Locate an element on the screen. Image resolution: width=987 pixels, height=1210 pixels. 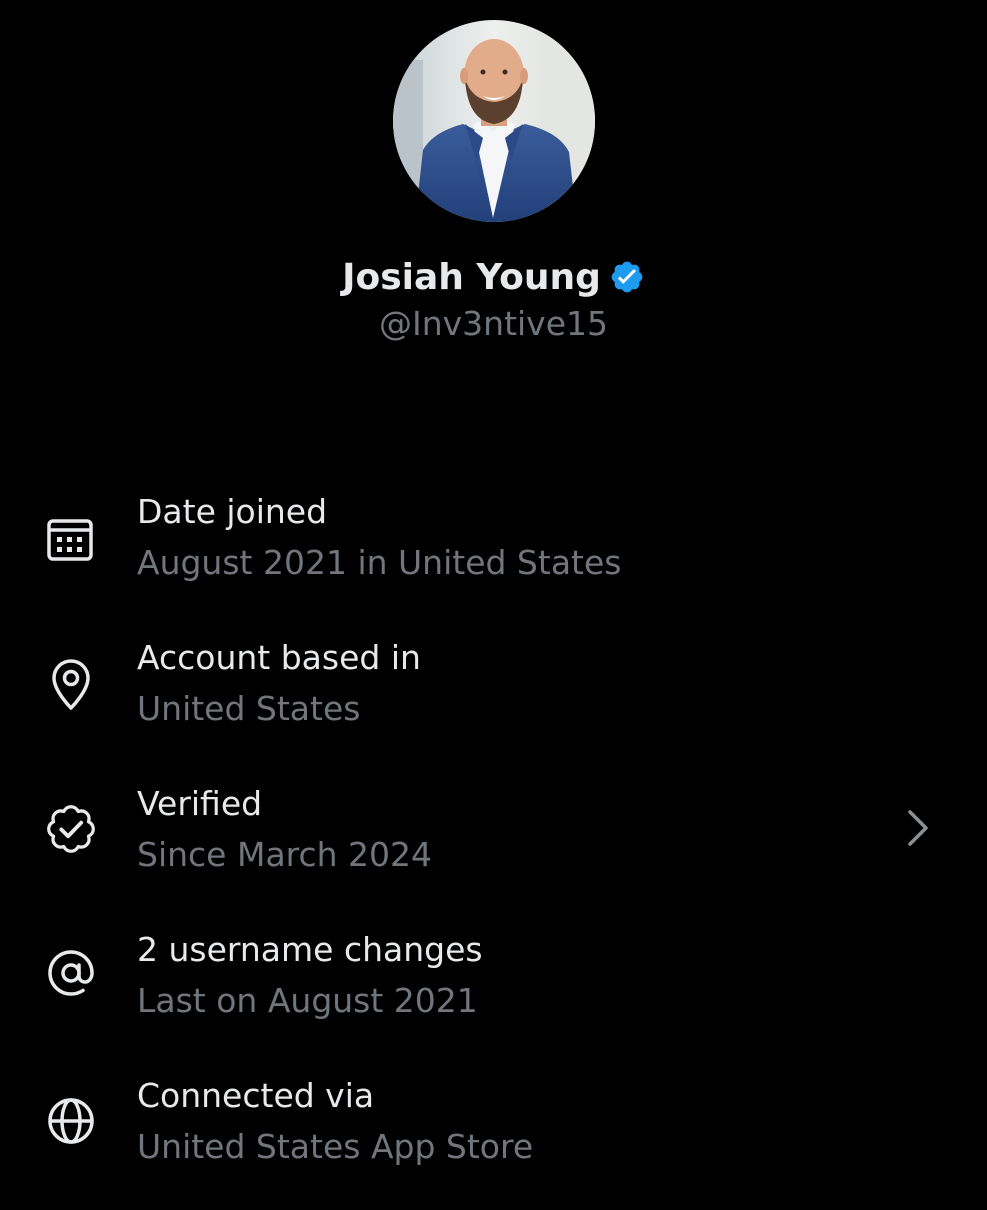
detail-value: United States is located at coordinates (249, 708).